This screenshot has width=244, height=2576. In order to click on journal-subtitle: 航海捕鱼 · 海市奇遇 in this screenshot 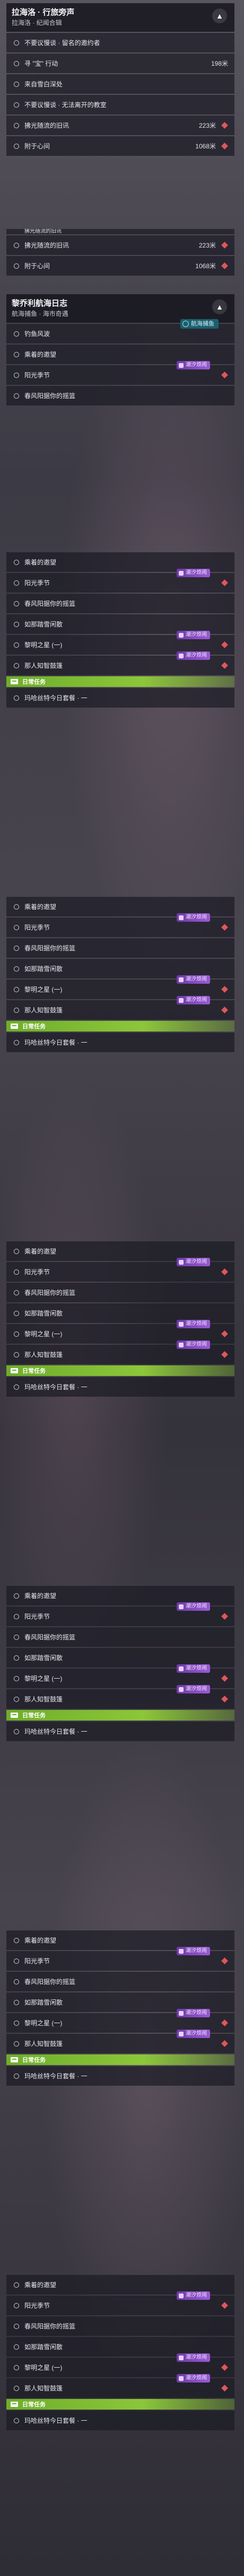, I will do `click(40, 313)`.